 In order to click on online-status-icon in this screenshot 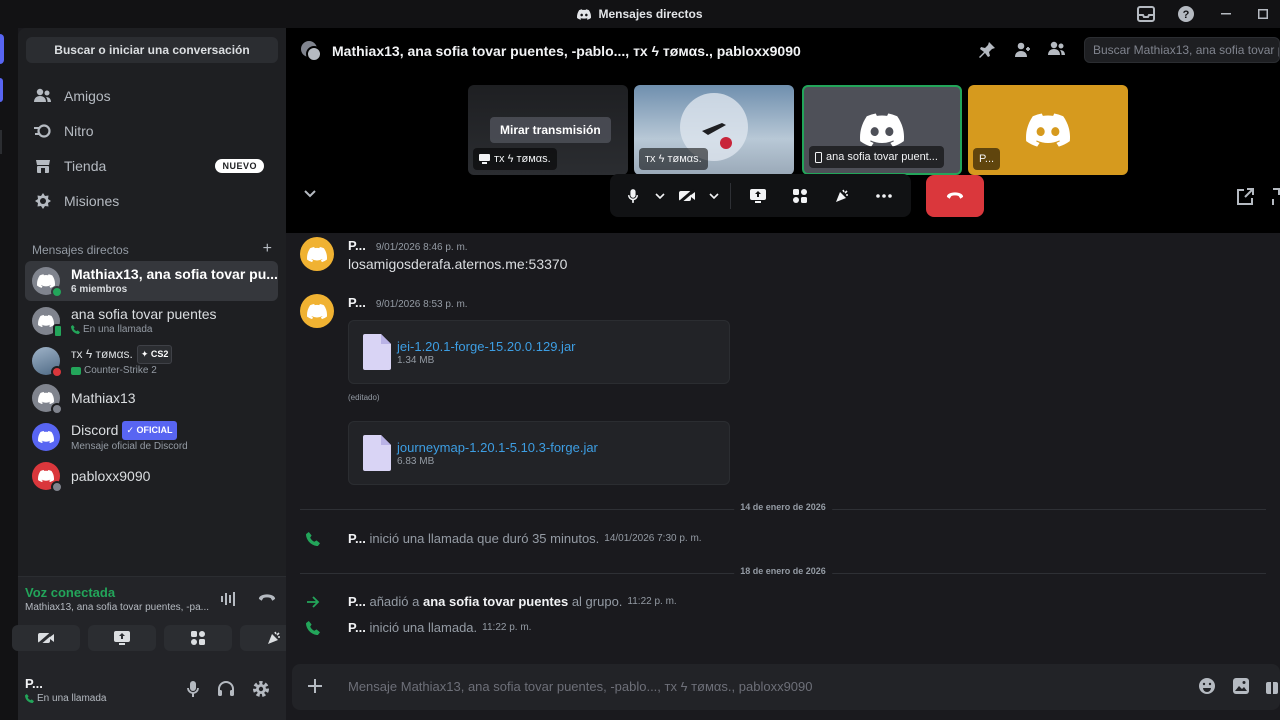, I will do `click(57, 292)`.